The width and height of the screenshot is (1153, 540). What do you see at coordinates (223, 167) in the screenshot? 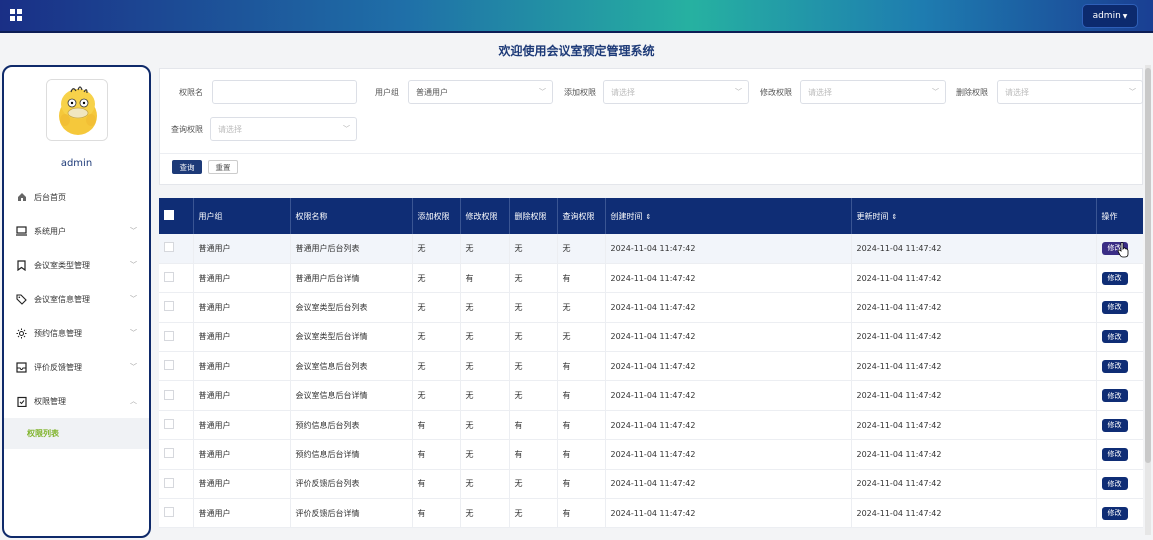
I see `reset-button: 重置` at bounding box center [223, 167].